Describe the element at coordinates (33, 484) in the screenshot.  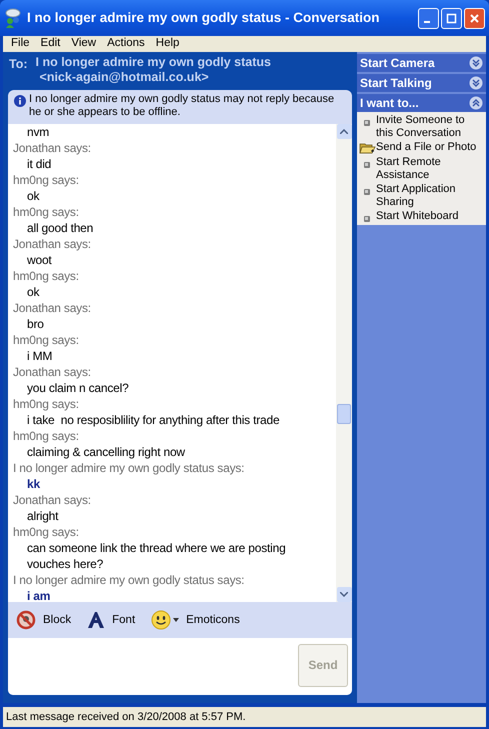
I see `message-text: kk` at that location.